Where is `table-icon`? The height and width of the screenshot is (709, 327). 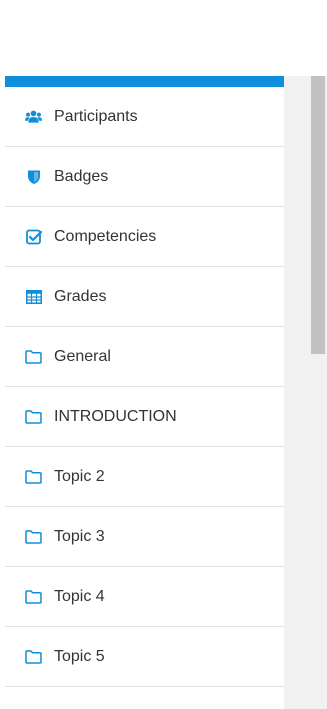 table-icon is located at coordinates (33, 296).